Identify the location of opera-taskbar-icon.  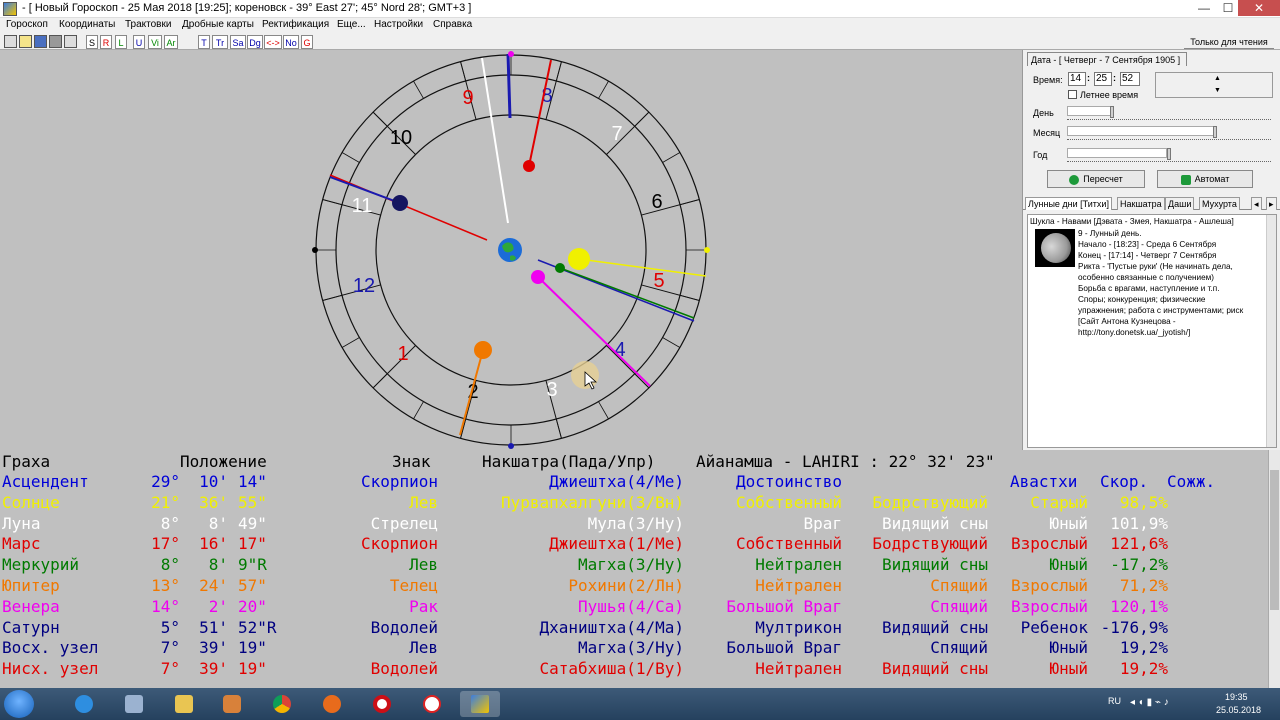
(382, 704).